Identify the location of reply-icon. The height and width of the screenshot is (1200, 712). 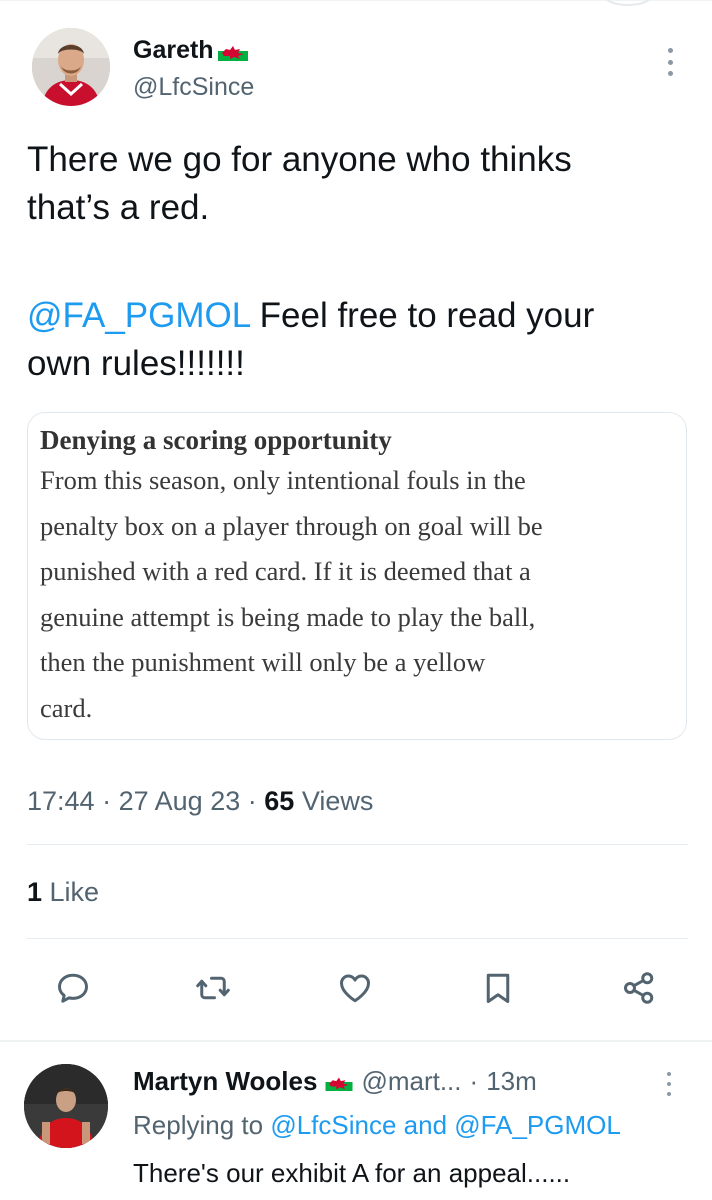
(73, 988).